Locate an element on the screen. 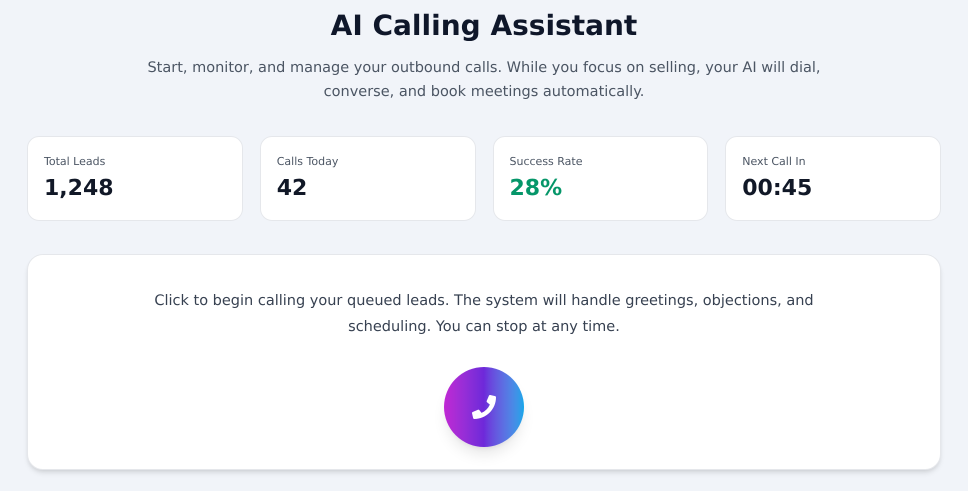  page-subtitle: Start, monitor, and manage your outbound calls. While you focus on selling, your AI will dial, converse, and book meetings automatically. is located at coordinates (484, 80).